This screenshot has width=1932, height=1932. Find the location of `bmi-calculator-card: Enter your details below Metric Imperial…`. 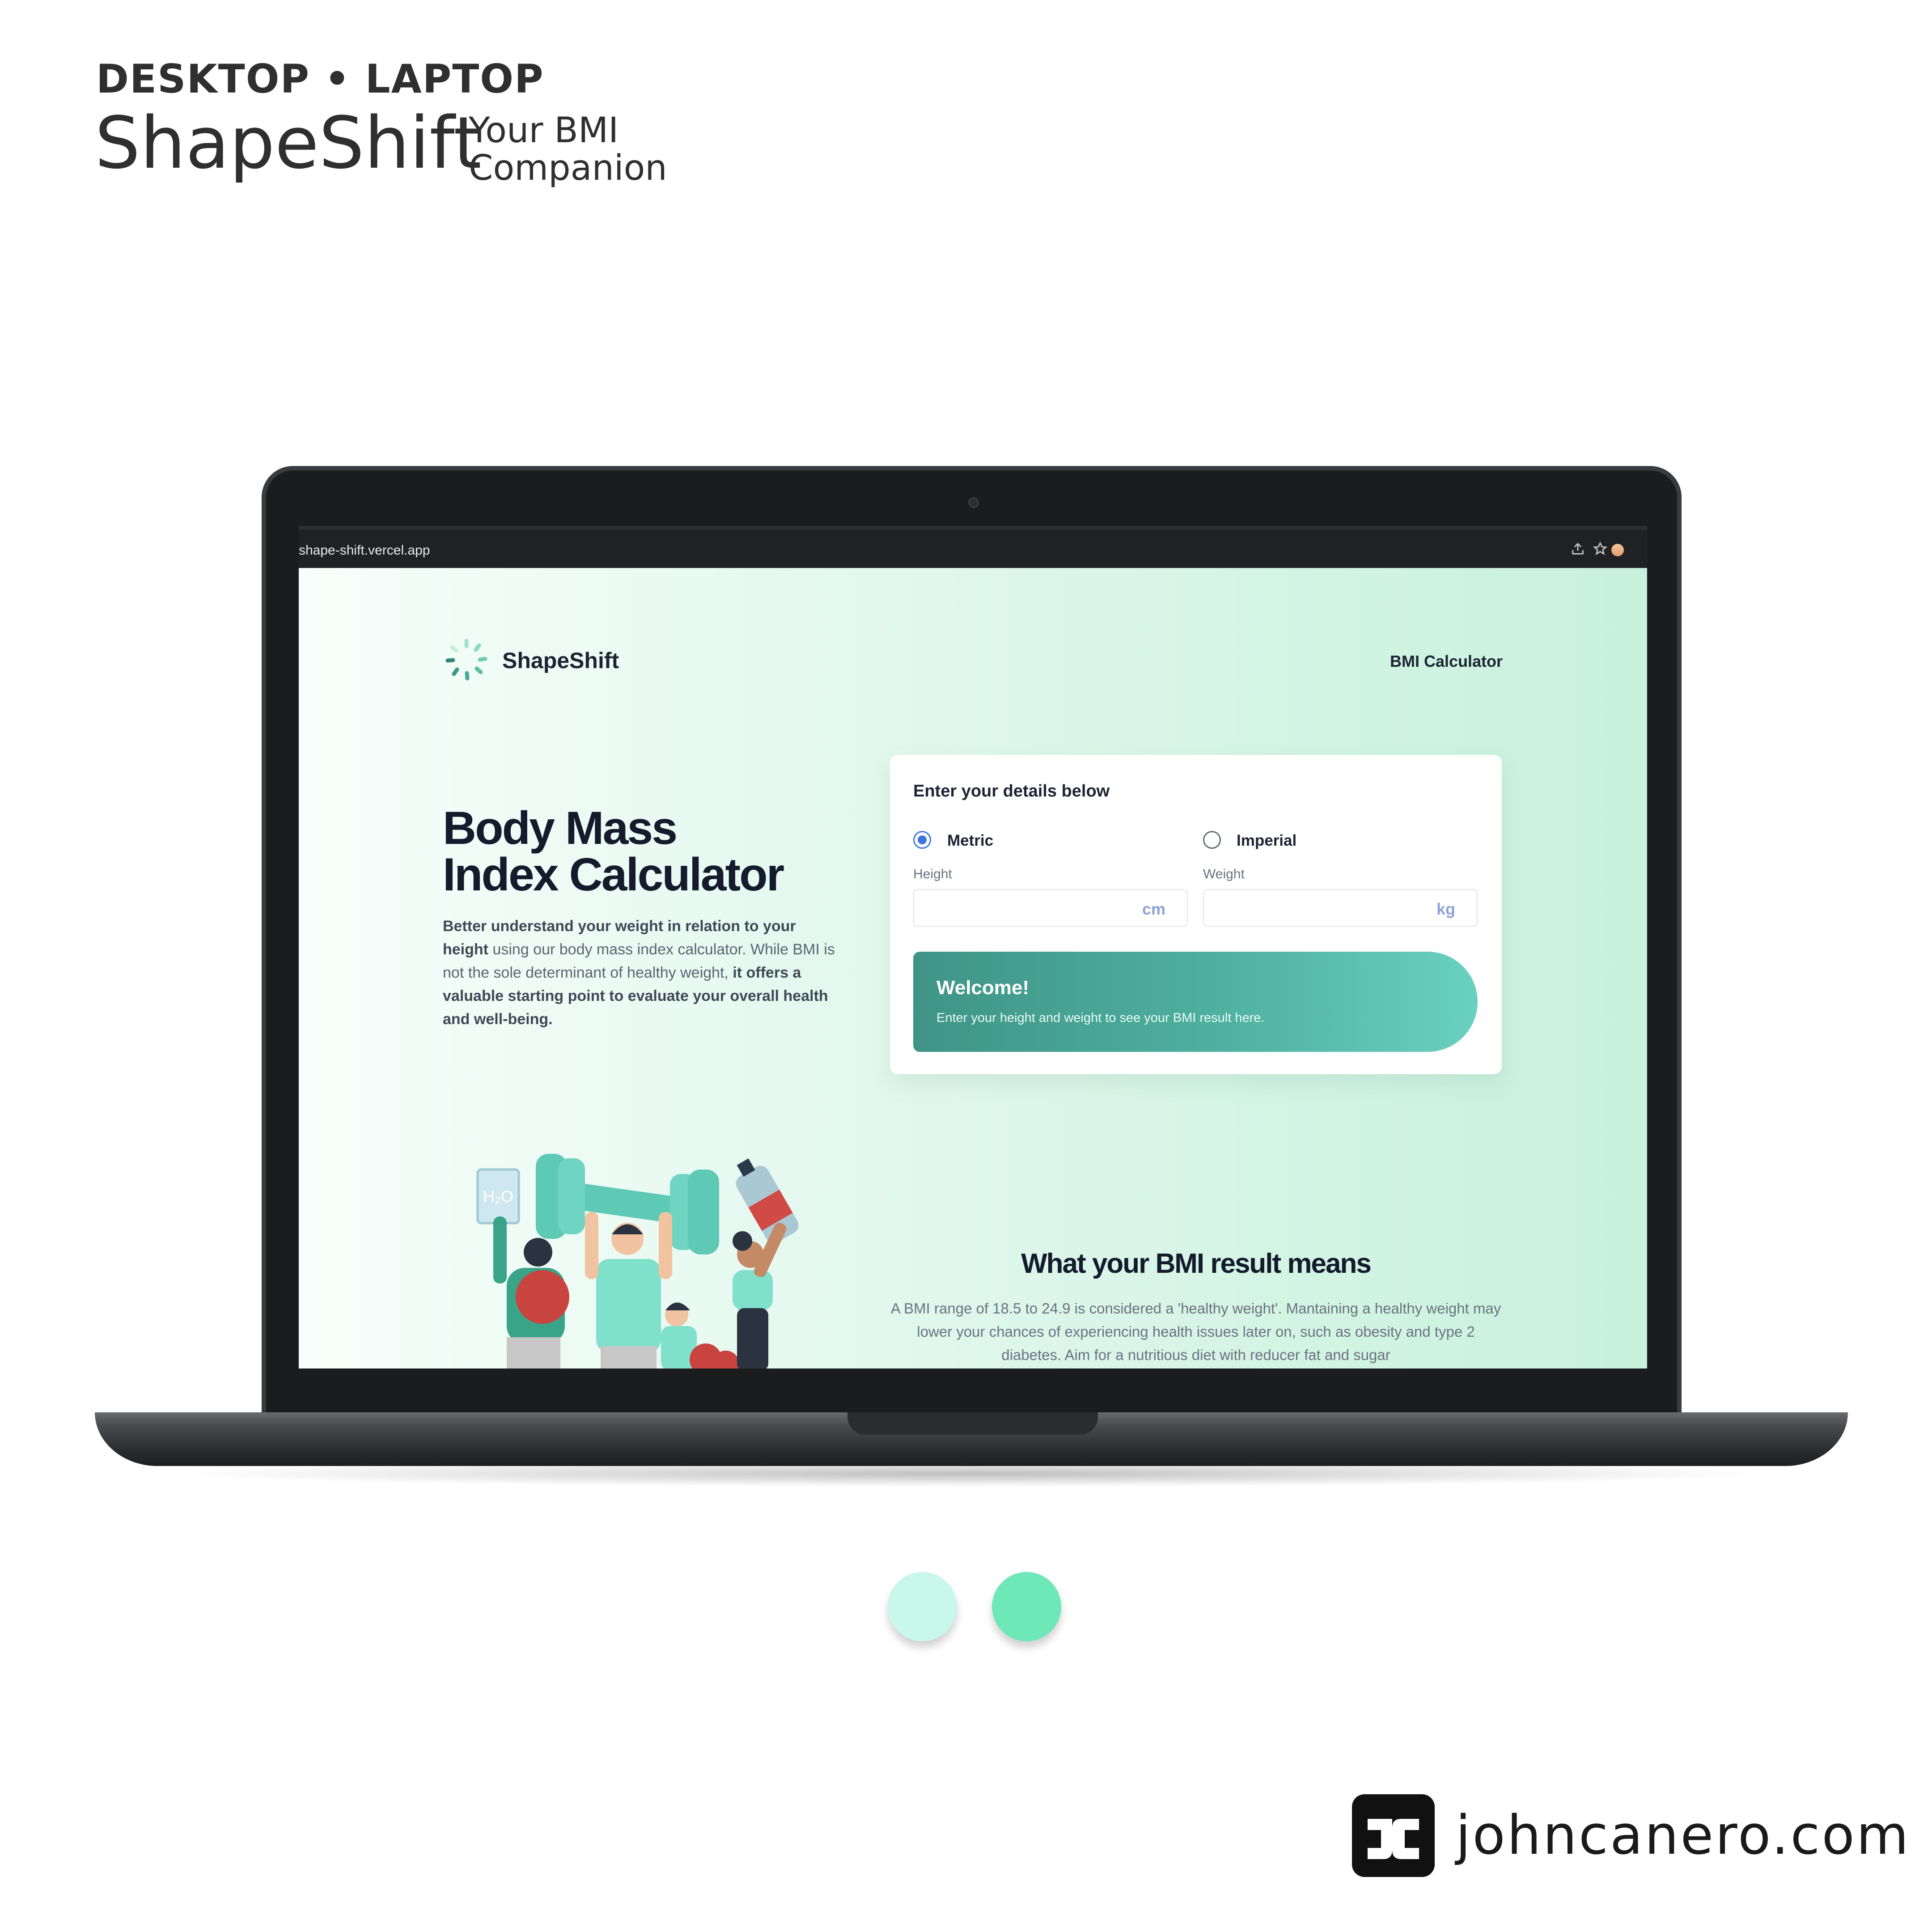

bmi-calculator-card: Enter your details below Metric Imperial… is located at coordinates (1196, 914).